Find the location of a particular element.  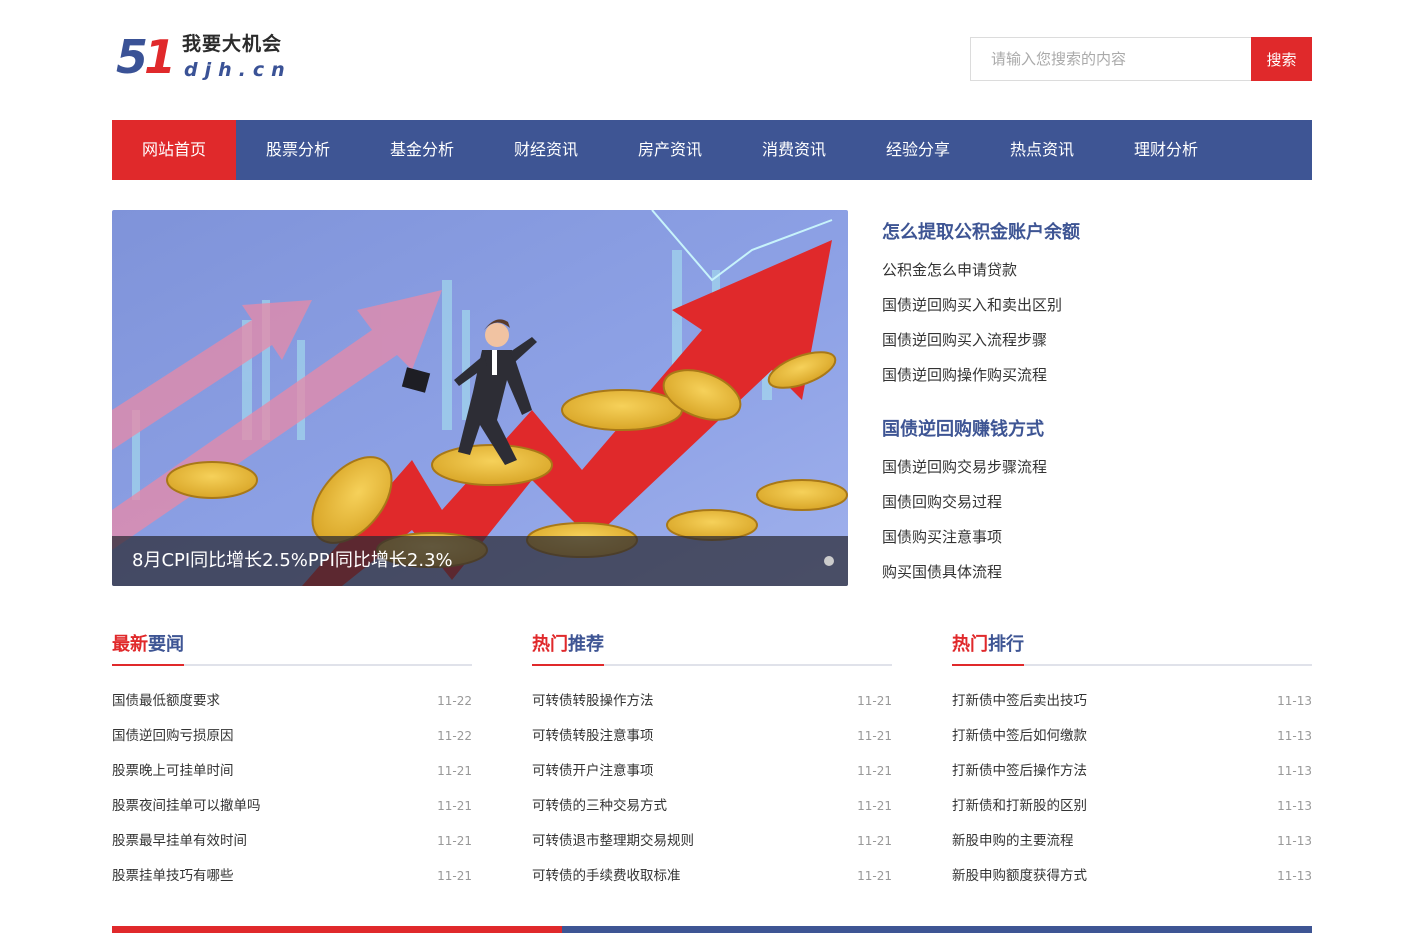

list-item: 可转债转股操作方法 11-21 is located at coordinates (712, 701).